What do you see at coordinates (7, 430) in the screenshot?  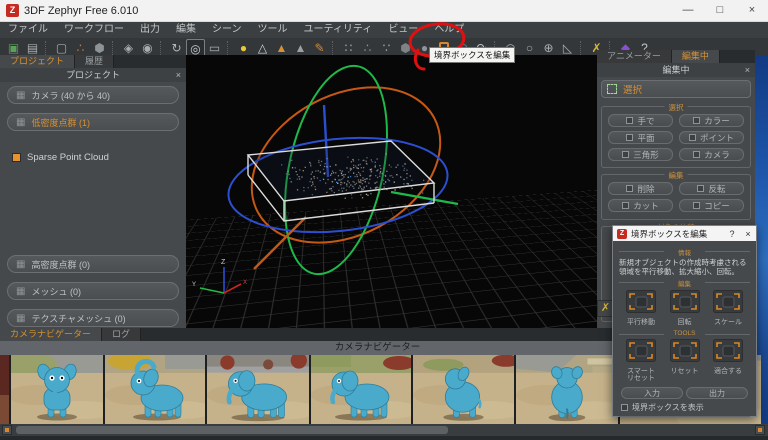 I see `scroll-left-button` at bounding box center [7, 430].